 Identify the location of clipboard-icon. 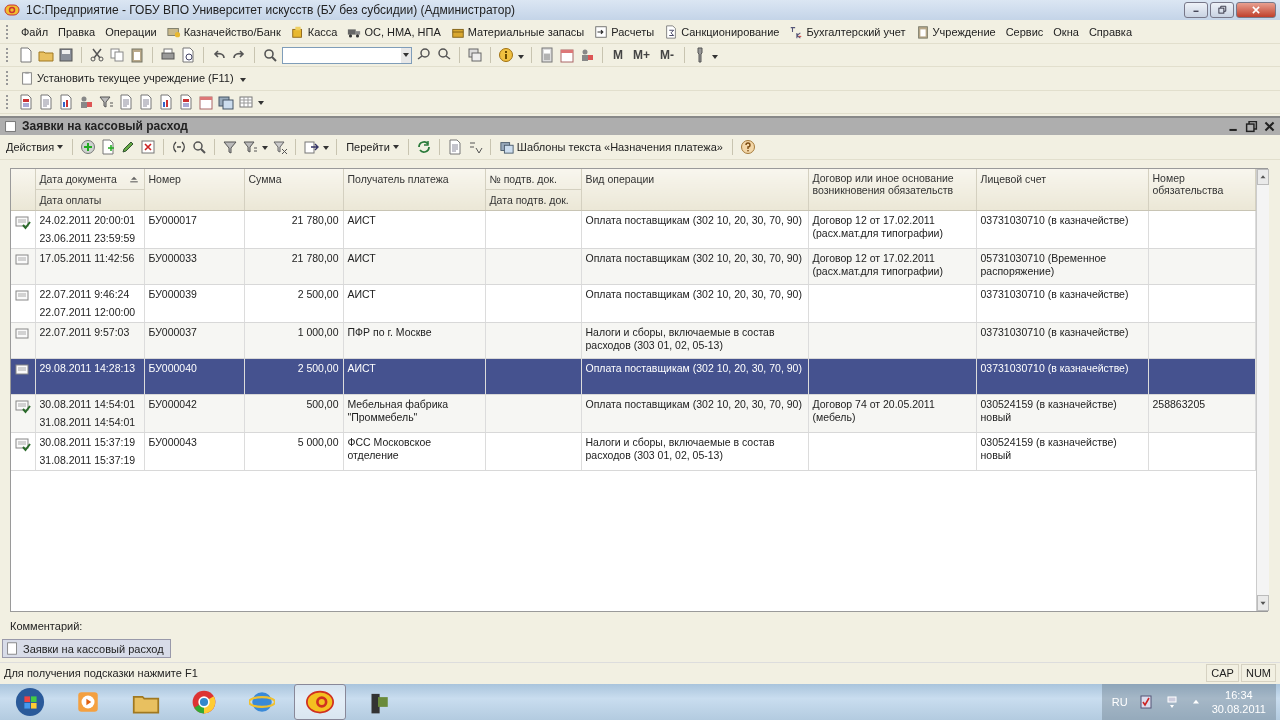
(137, 55).